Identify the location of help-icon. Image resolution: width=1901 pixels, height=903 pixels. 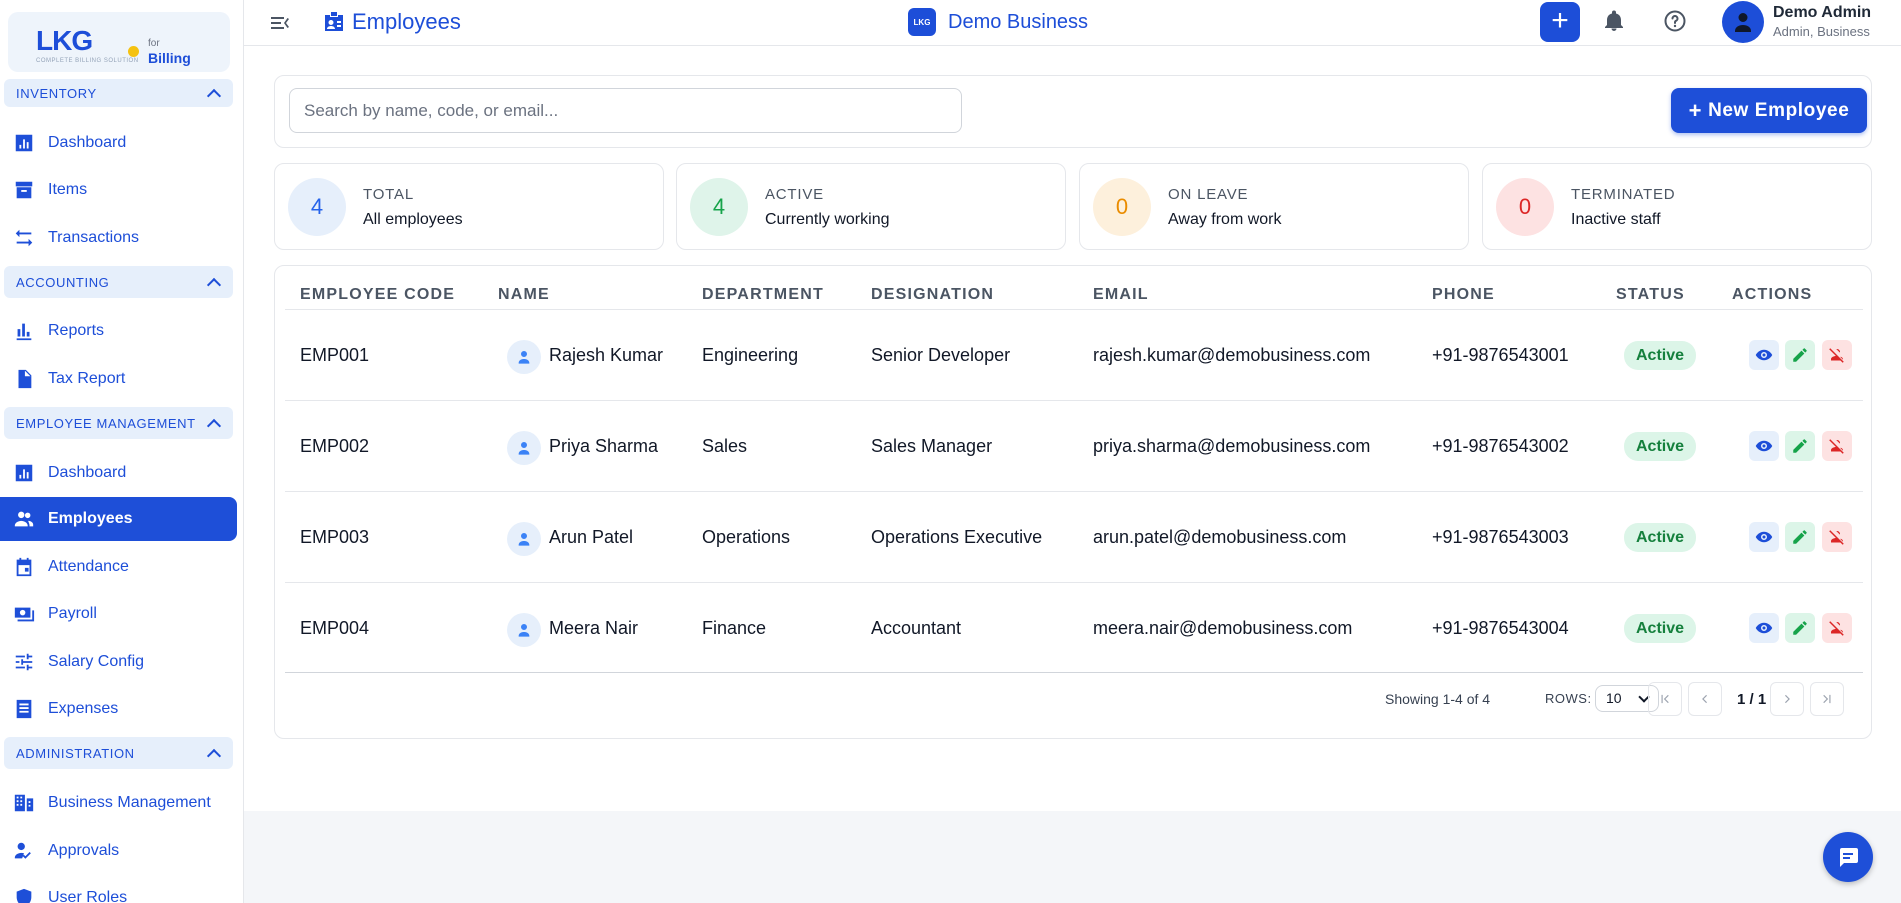
(1675, 21).